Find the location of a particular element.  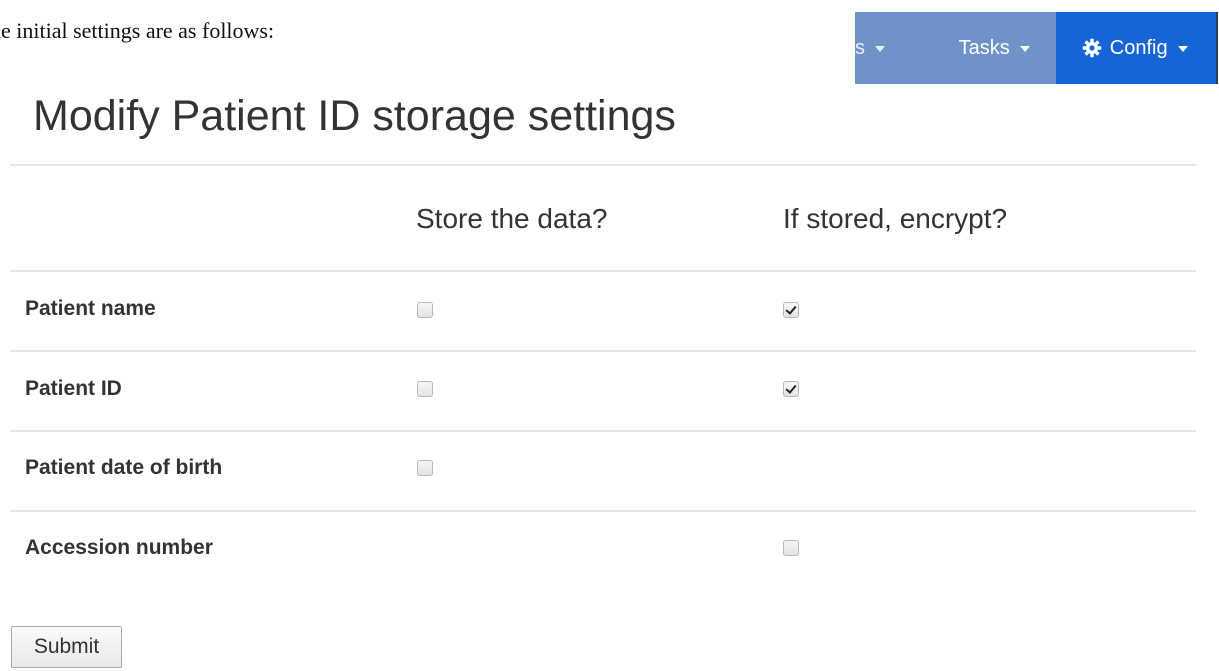

nav-item-config: Config is located at coordinates (1135, 48).